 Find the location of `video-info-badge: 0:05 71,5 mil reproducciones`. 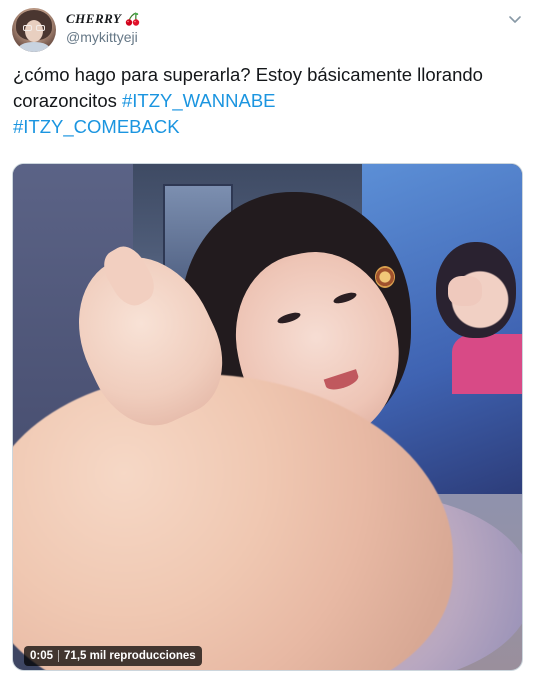

video-info-badge: 0:05 71,5 mil reproducciones is located at coordinates (113, 656).